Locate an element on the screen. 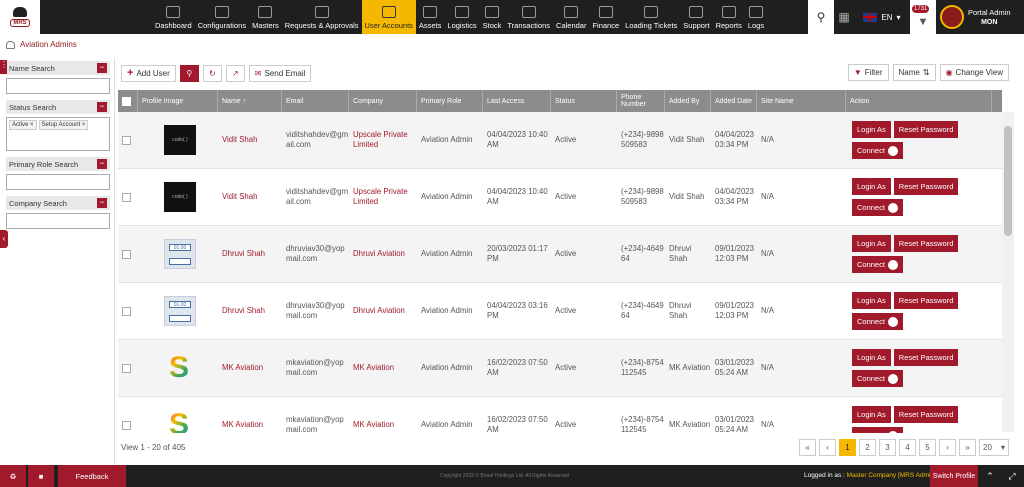 This screenshot has height=487, width=1024. nav-item-logs: Logs is located at coordinates (756, 17).